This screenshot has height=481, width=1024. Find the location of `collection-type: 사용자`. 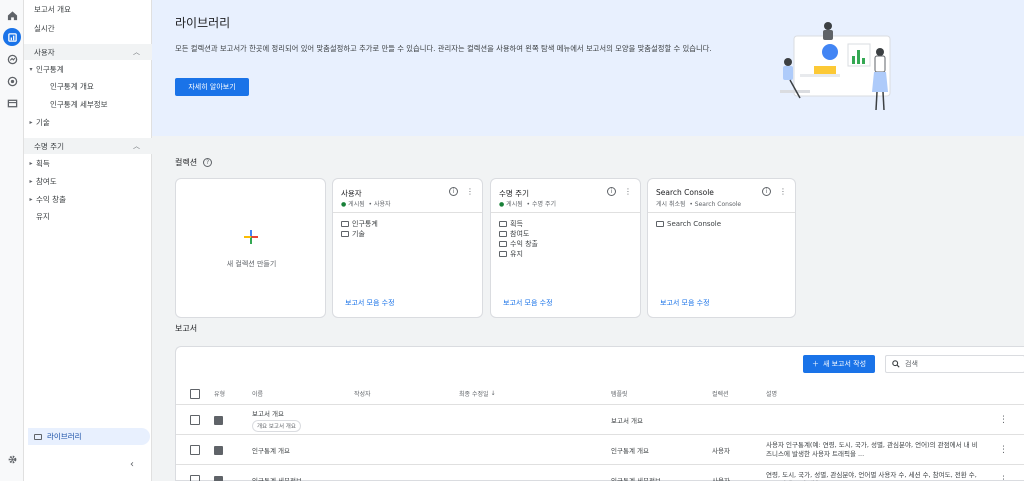

collection-type: 사용자 is located at coordinates (382, 204).